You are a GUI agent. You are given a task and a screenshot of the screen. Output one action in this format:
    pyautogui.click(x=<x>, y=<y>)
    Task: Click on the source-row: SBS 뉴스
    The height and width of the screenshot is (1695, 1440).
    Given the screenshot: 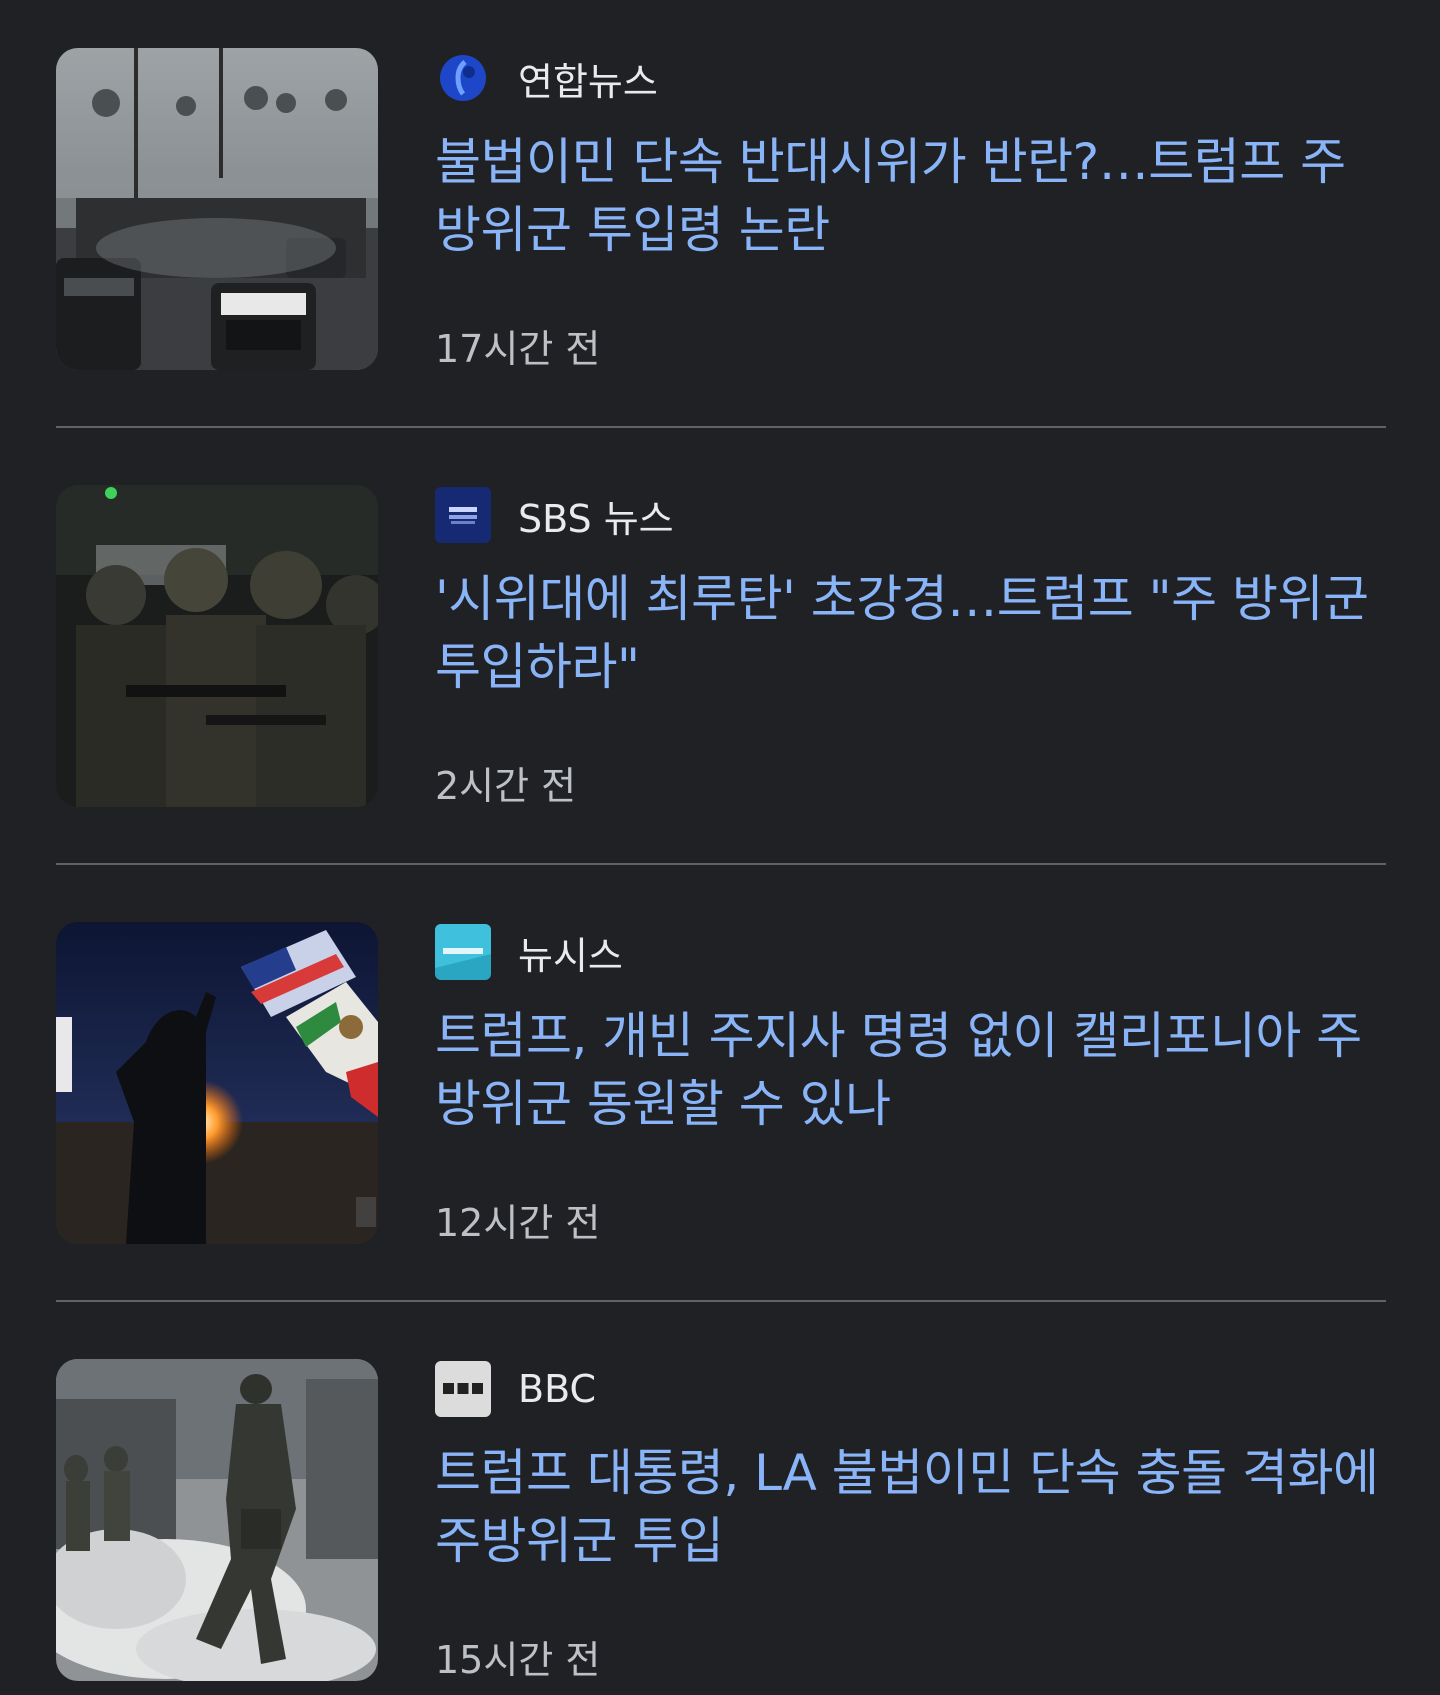 What is the action you would take?
    pyautogui.click(x=910, y=515)
    